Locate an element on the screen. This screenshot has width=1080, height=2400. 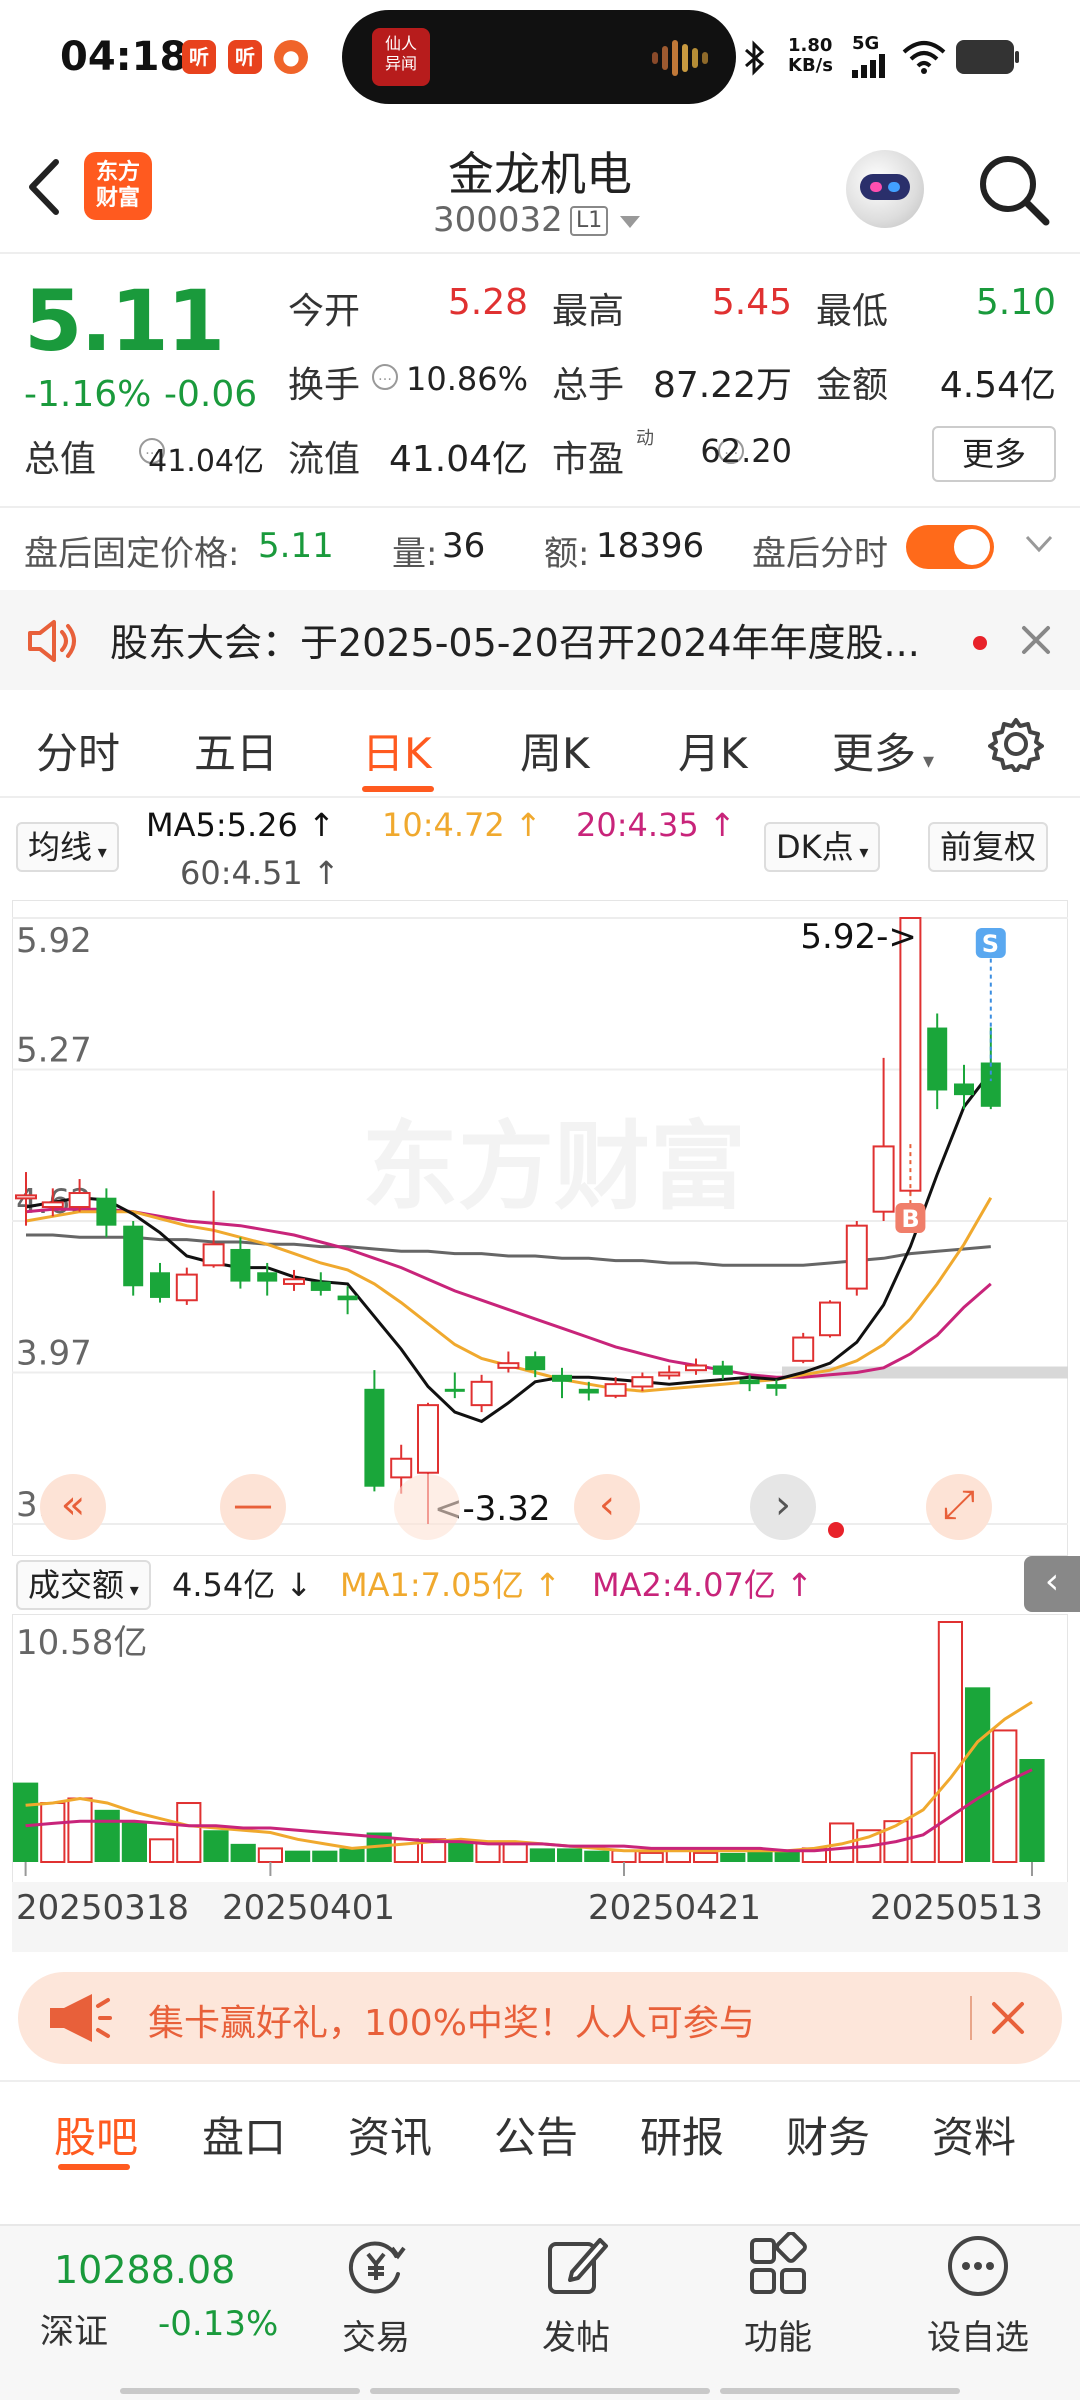
chart-prev-button: ‹ is located at coordinates (607, 1507).